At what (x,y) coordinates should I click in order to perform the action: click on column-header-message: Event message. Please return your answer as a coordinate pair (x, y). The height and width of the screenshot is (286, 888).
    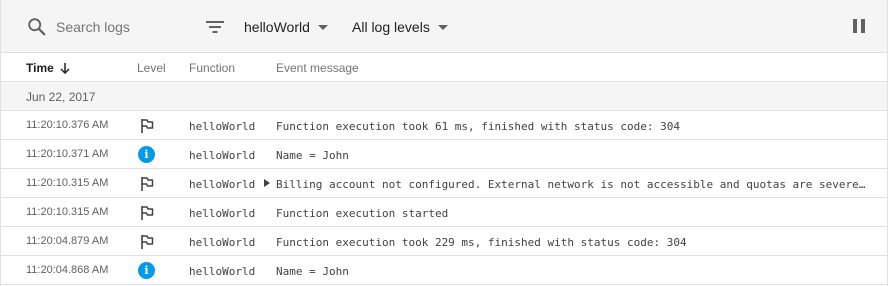
    Looking at the image, I should click on (317, 68).